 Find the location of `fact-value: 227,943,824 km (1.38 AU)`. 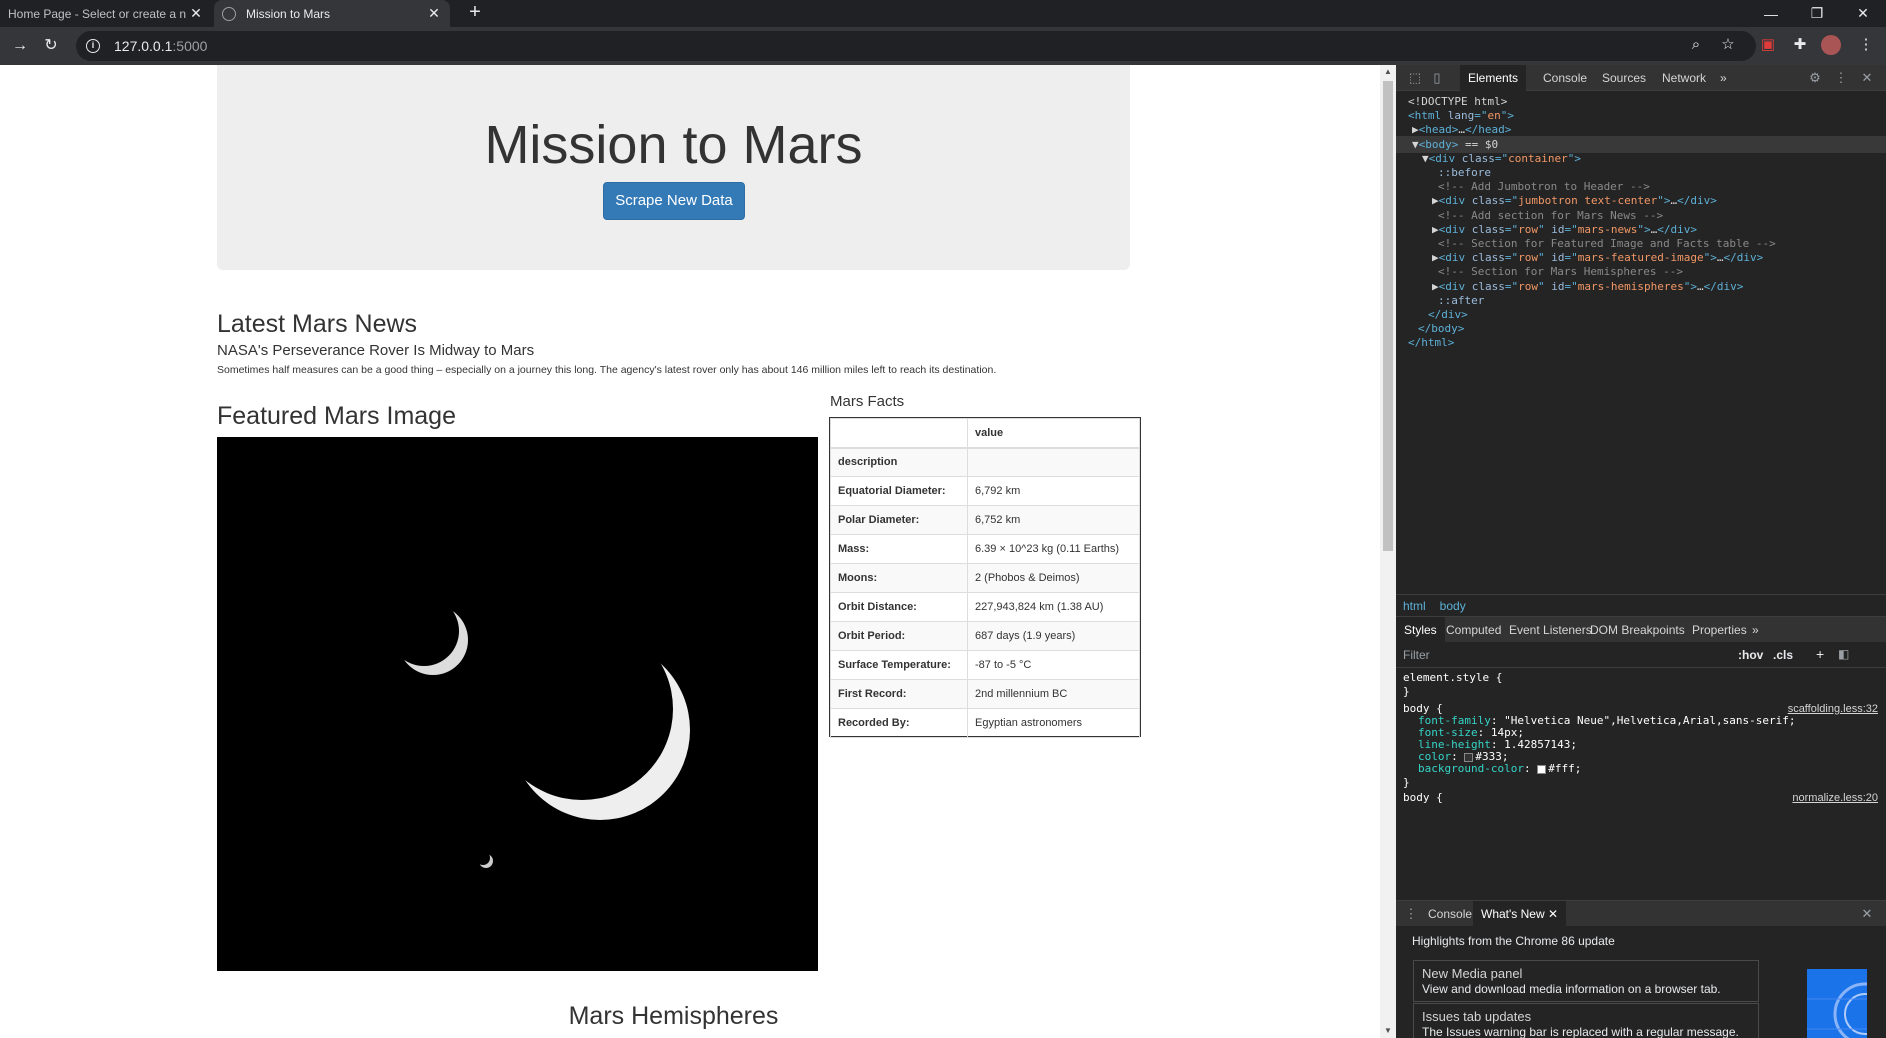

fact-value: 227,943,824 km (1.38 AU) is located at coordinates (1053, 607).